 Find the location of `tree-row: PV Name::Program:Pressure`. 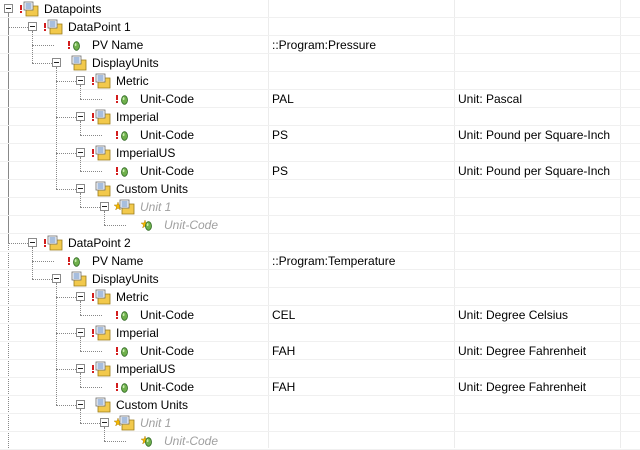

tree-row: PV Name::Program:Pressure is located at coordinates (320, 45).